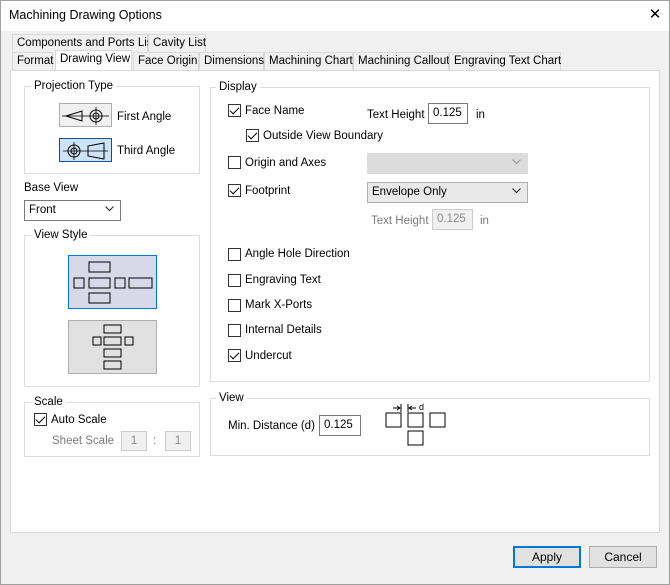 Image resolution: width=670 pixels, height=585 pixels. I want to click on display-label: Display, so click(238, 87).